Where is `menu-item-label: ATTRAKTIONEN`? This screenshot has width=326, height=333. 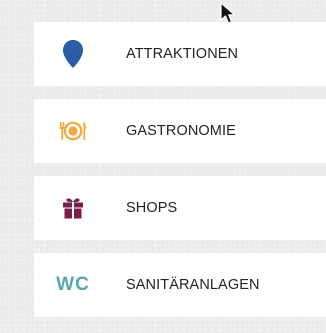
menu-item-label: ATTRAKTIONEN is located at coordinates (182, 54).